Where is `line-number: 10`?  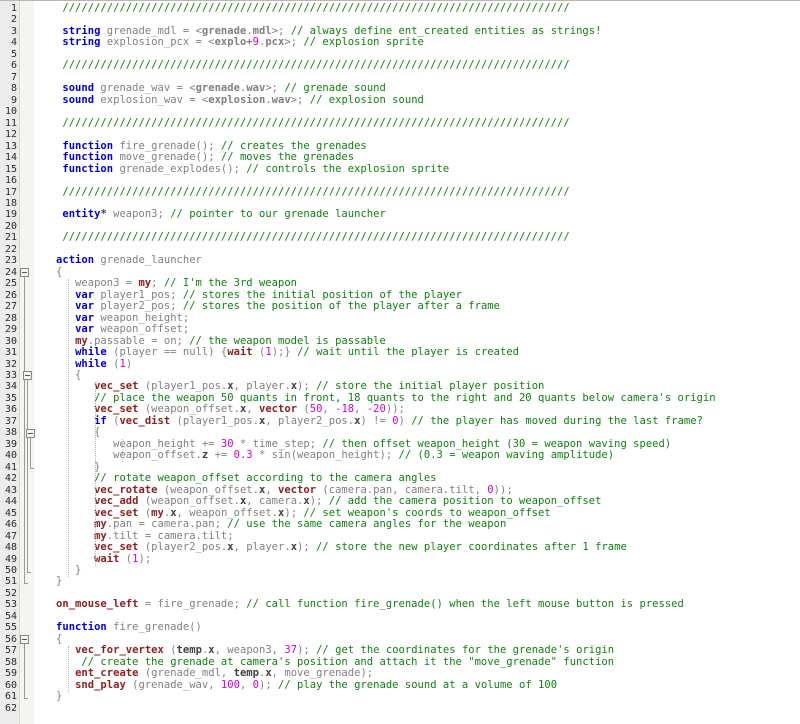 line-number: 10 is located at coordinates (10, 112).